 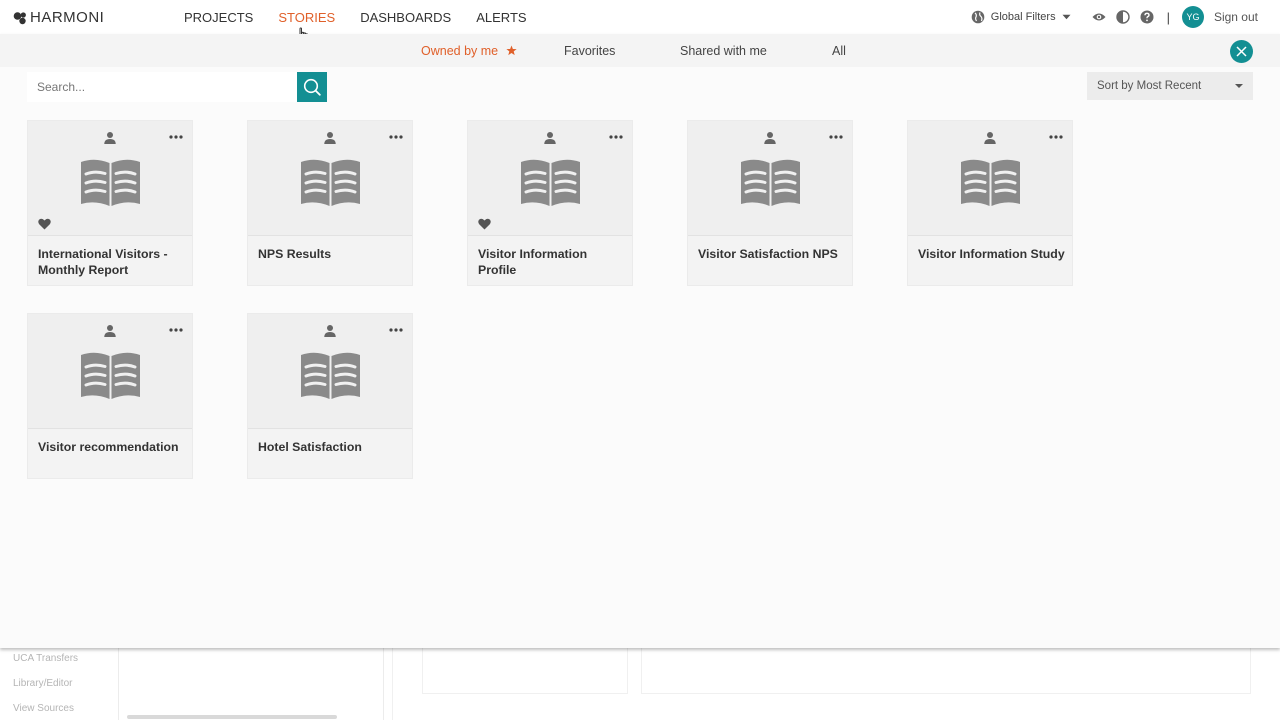 I want to click on nav-alerts: ALERTS, so click(x=501, y=17).